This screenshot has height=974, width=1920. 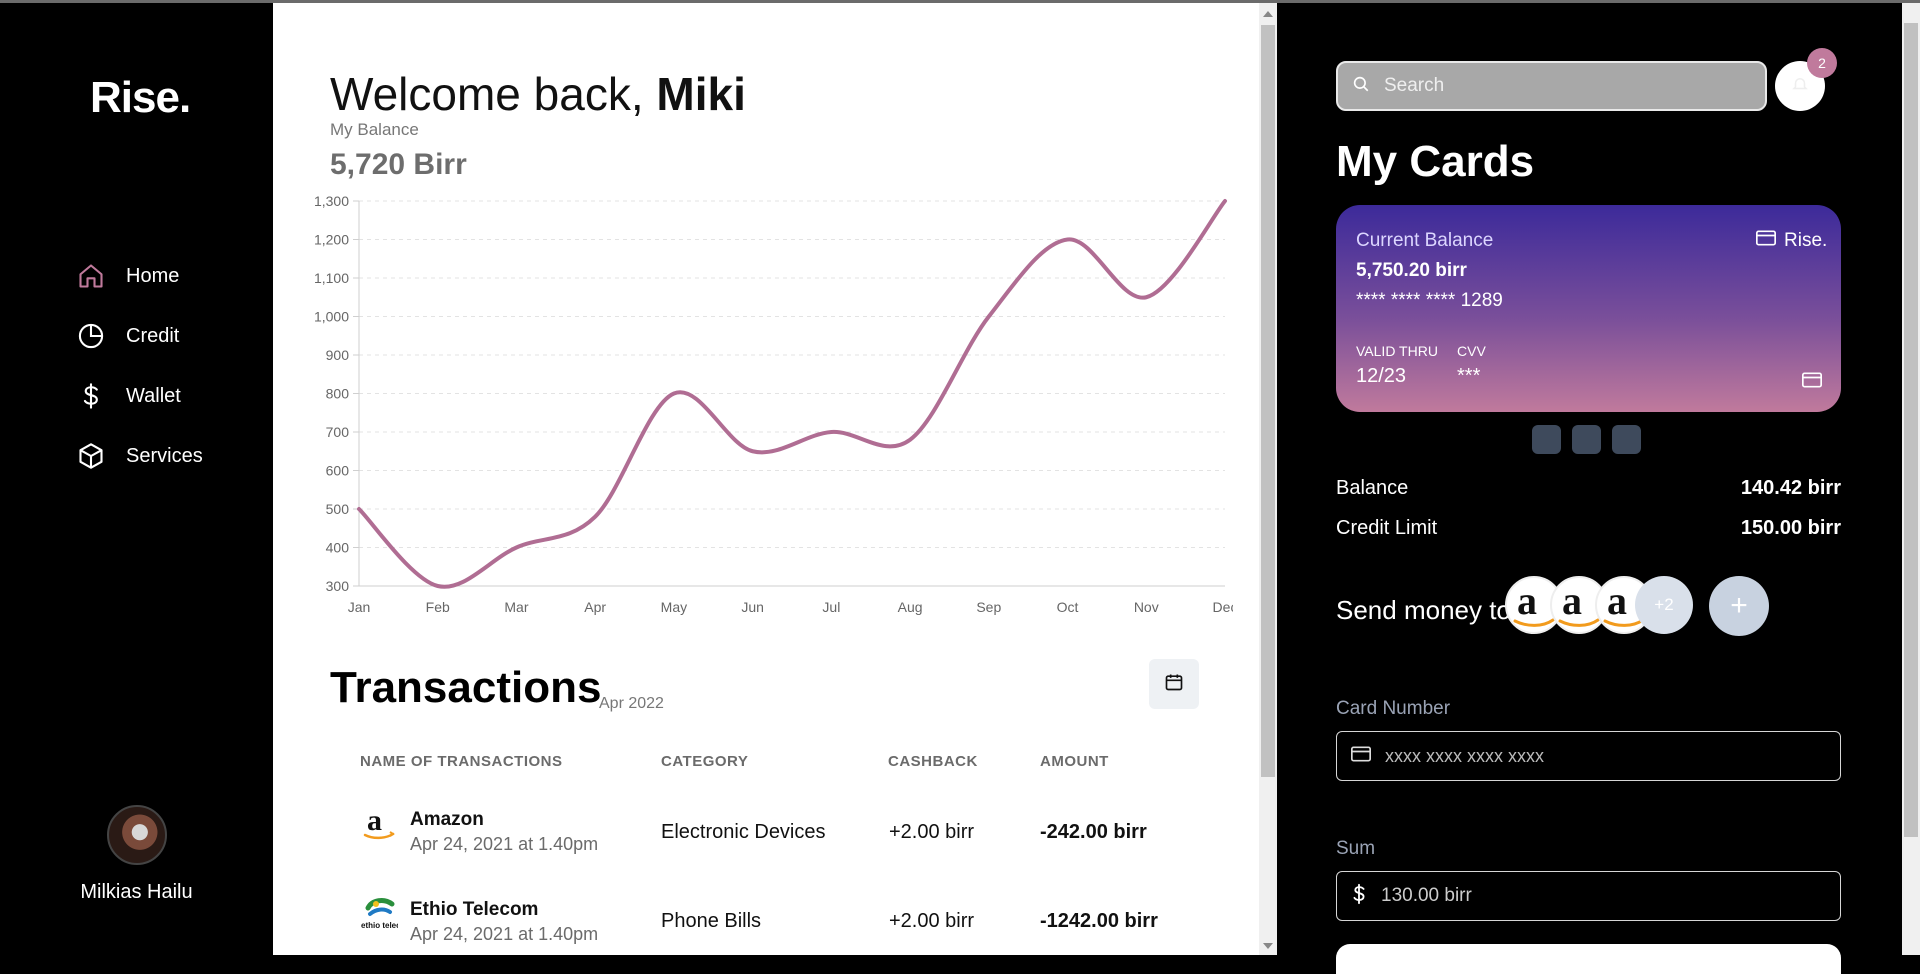 What do you see at coordinates (91, 396) in the screenshot?
I see `dollar-icon` at bounding box center [91, 396].